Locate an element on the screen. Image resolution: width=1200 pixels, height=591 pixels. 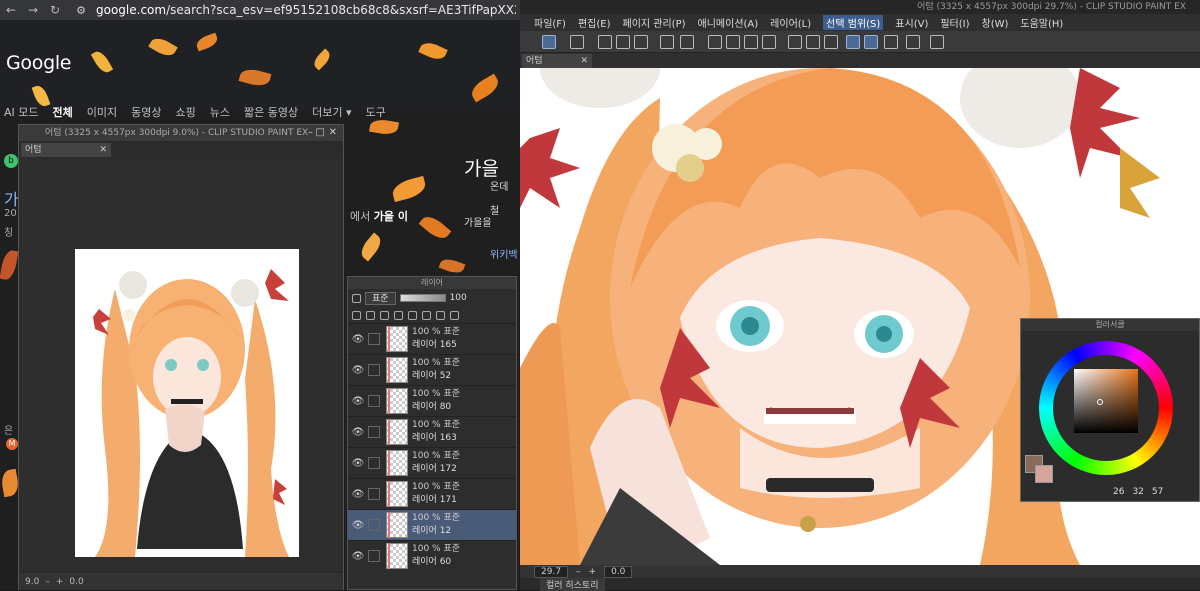
new-folder-icon is located at coordinates (426, 315).